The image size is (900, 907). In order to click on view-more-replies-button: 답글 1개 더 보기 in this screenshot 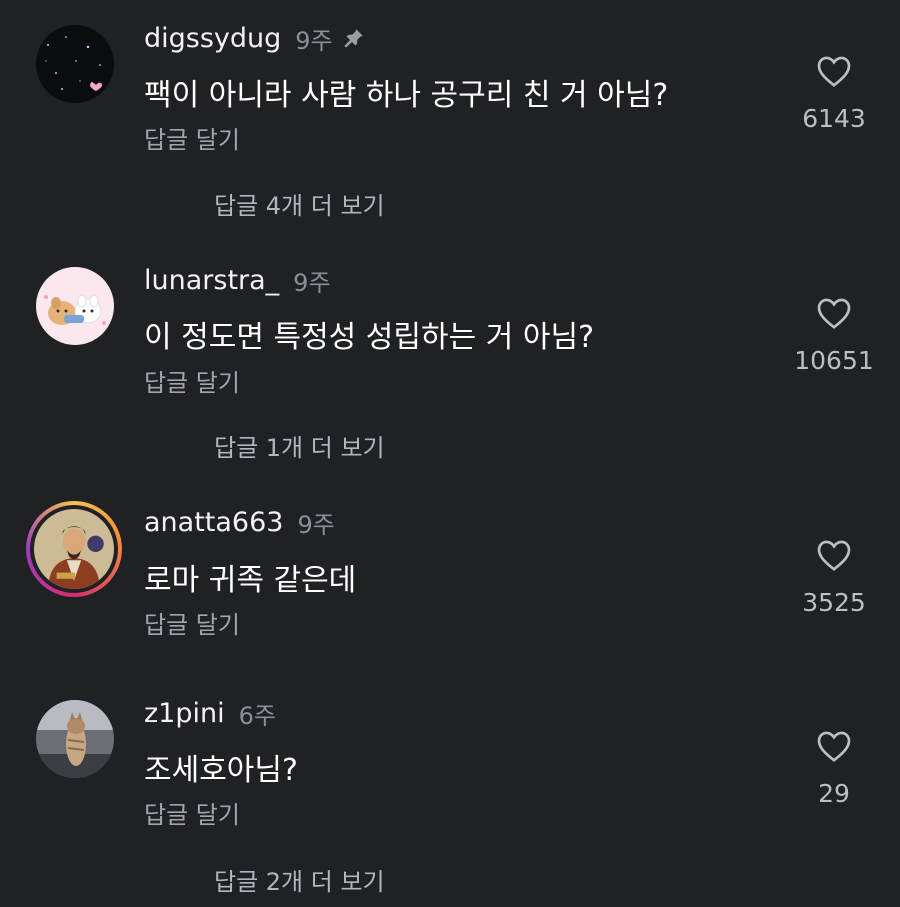, I will do `click(299, 445)`.